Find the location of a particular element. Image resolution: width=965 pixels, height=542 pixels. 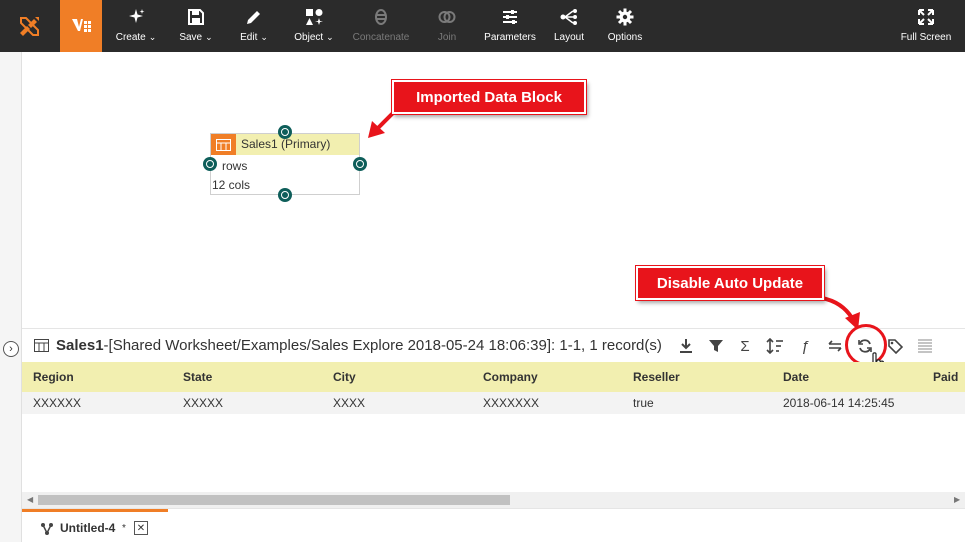

logo-icon is located at coordinates (29, 26).